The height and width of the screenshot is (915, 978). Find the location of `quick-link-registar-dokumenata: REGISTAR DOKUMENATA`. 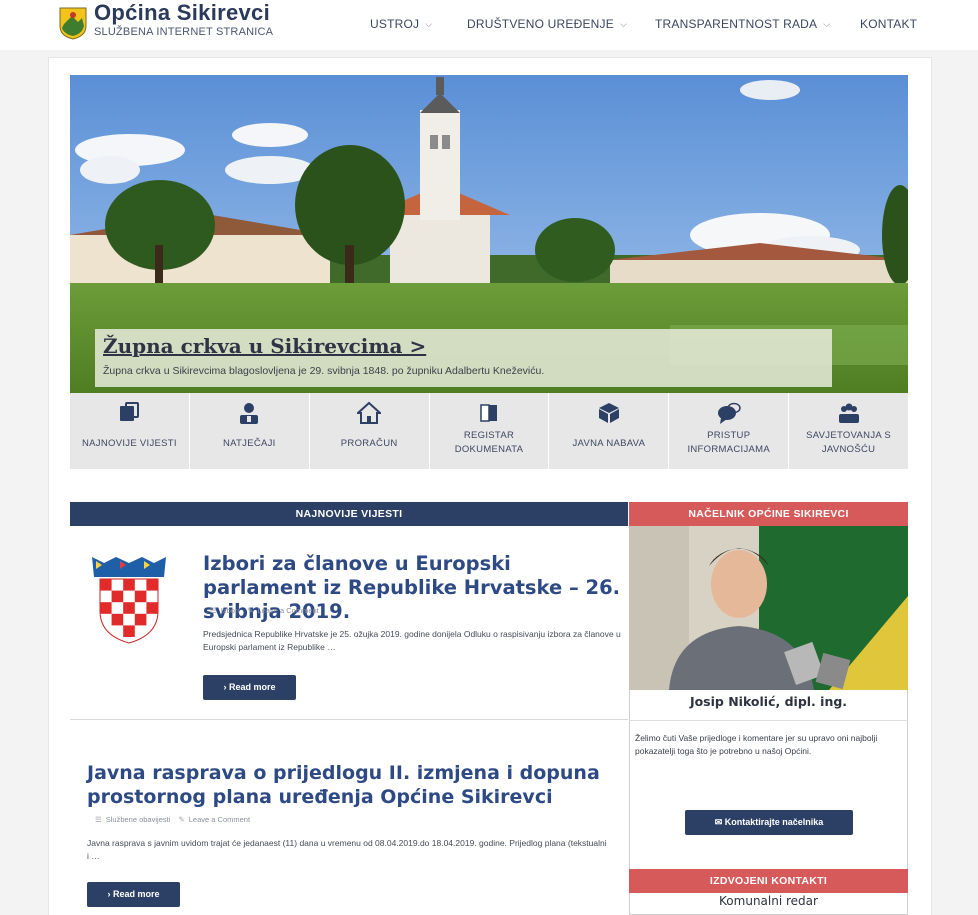

quick-link-registar-dokumenata: REGISTAR DOKUMENATA is located at coordinates (489, 431).